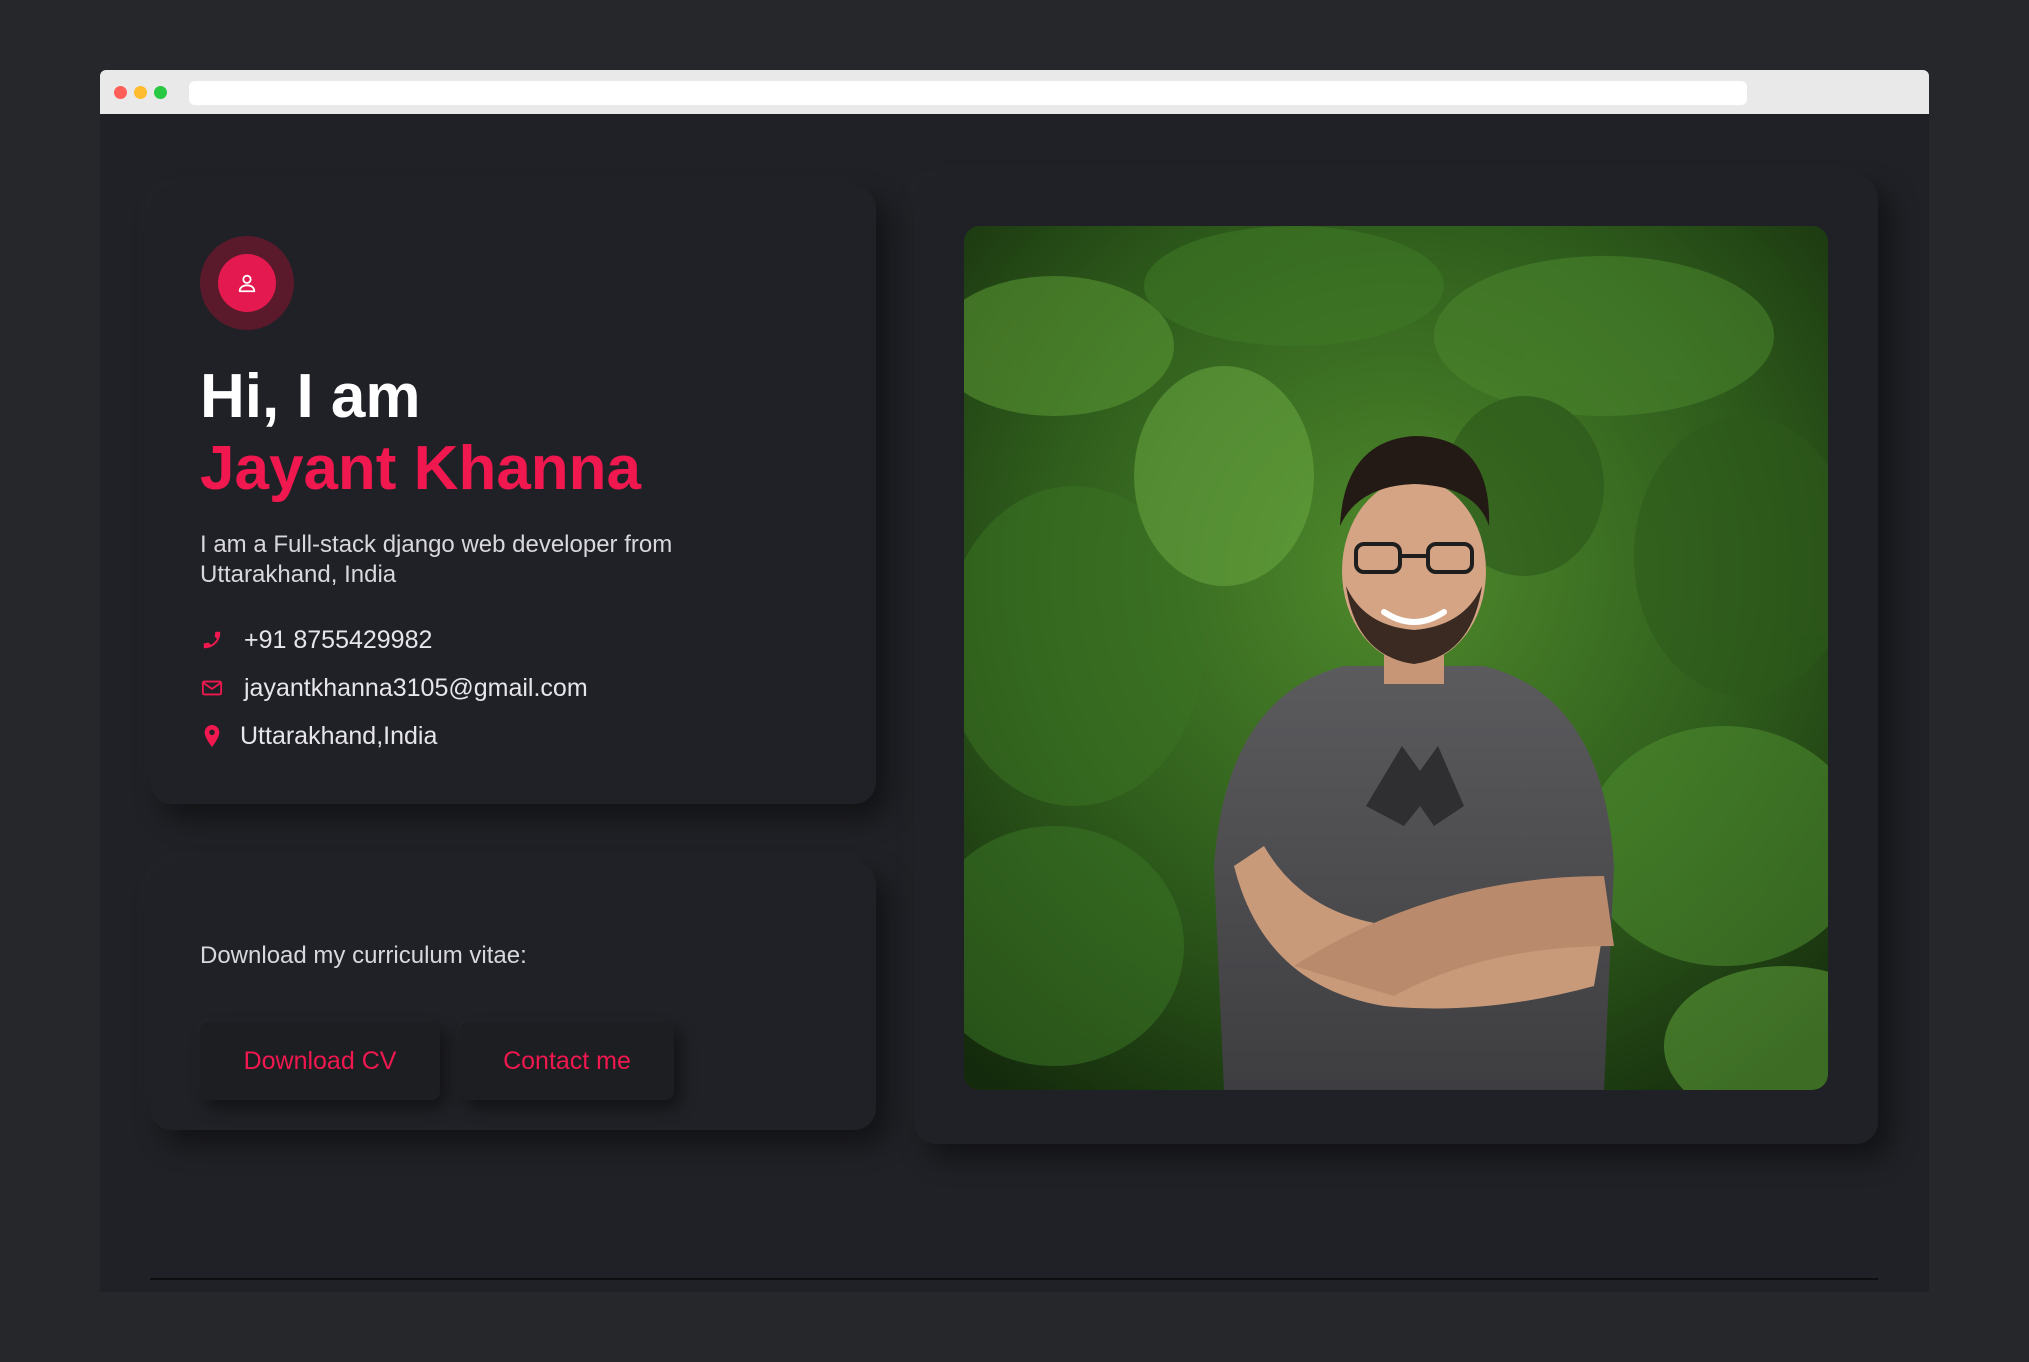 The width and height of the screenshot is (2029, 1362). Describe the element at coordinates (1014, 1279) in the screenshot. I see `footer-divider` at that location.